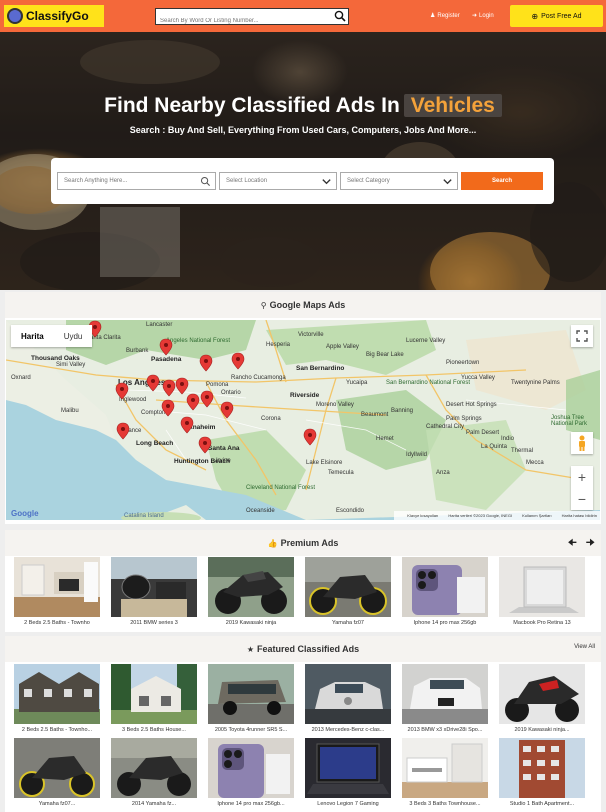  I want to click on search-icon, so click(340, 16).